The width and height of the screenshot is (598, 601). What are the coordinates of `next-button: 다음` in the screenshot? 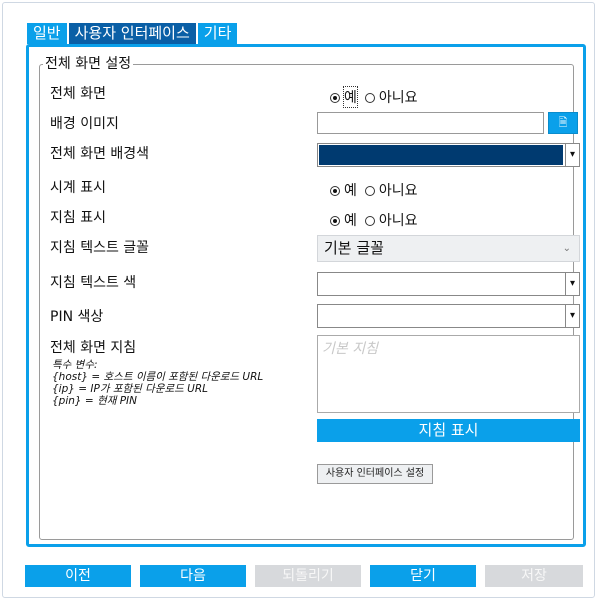 It's located at (193, 576).